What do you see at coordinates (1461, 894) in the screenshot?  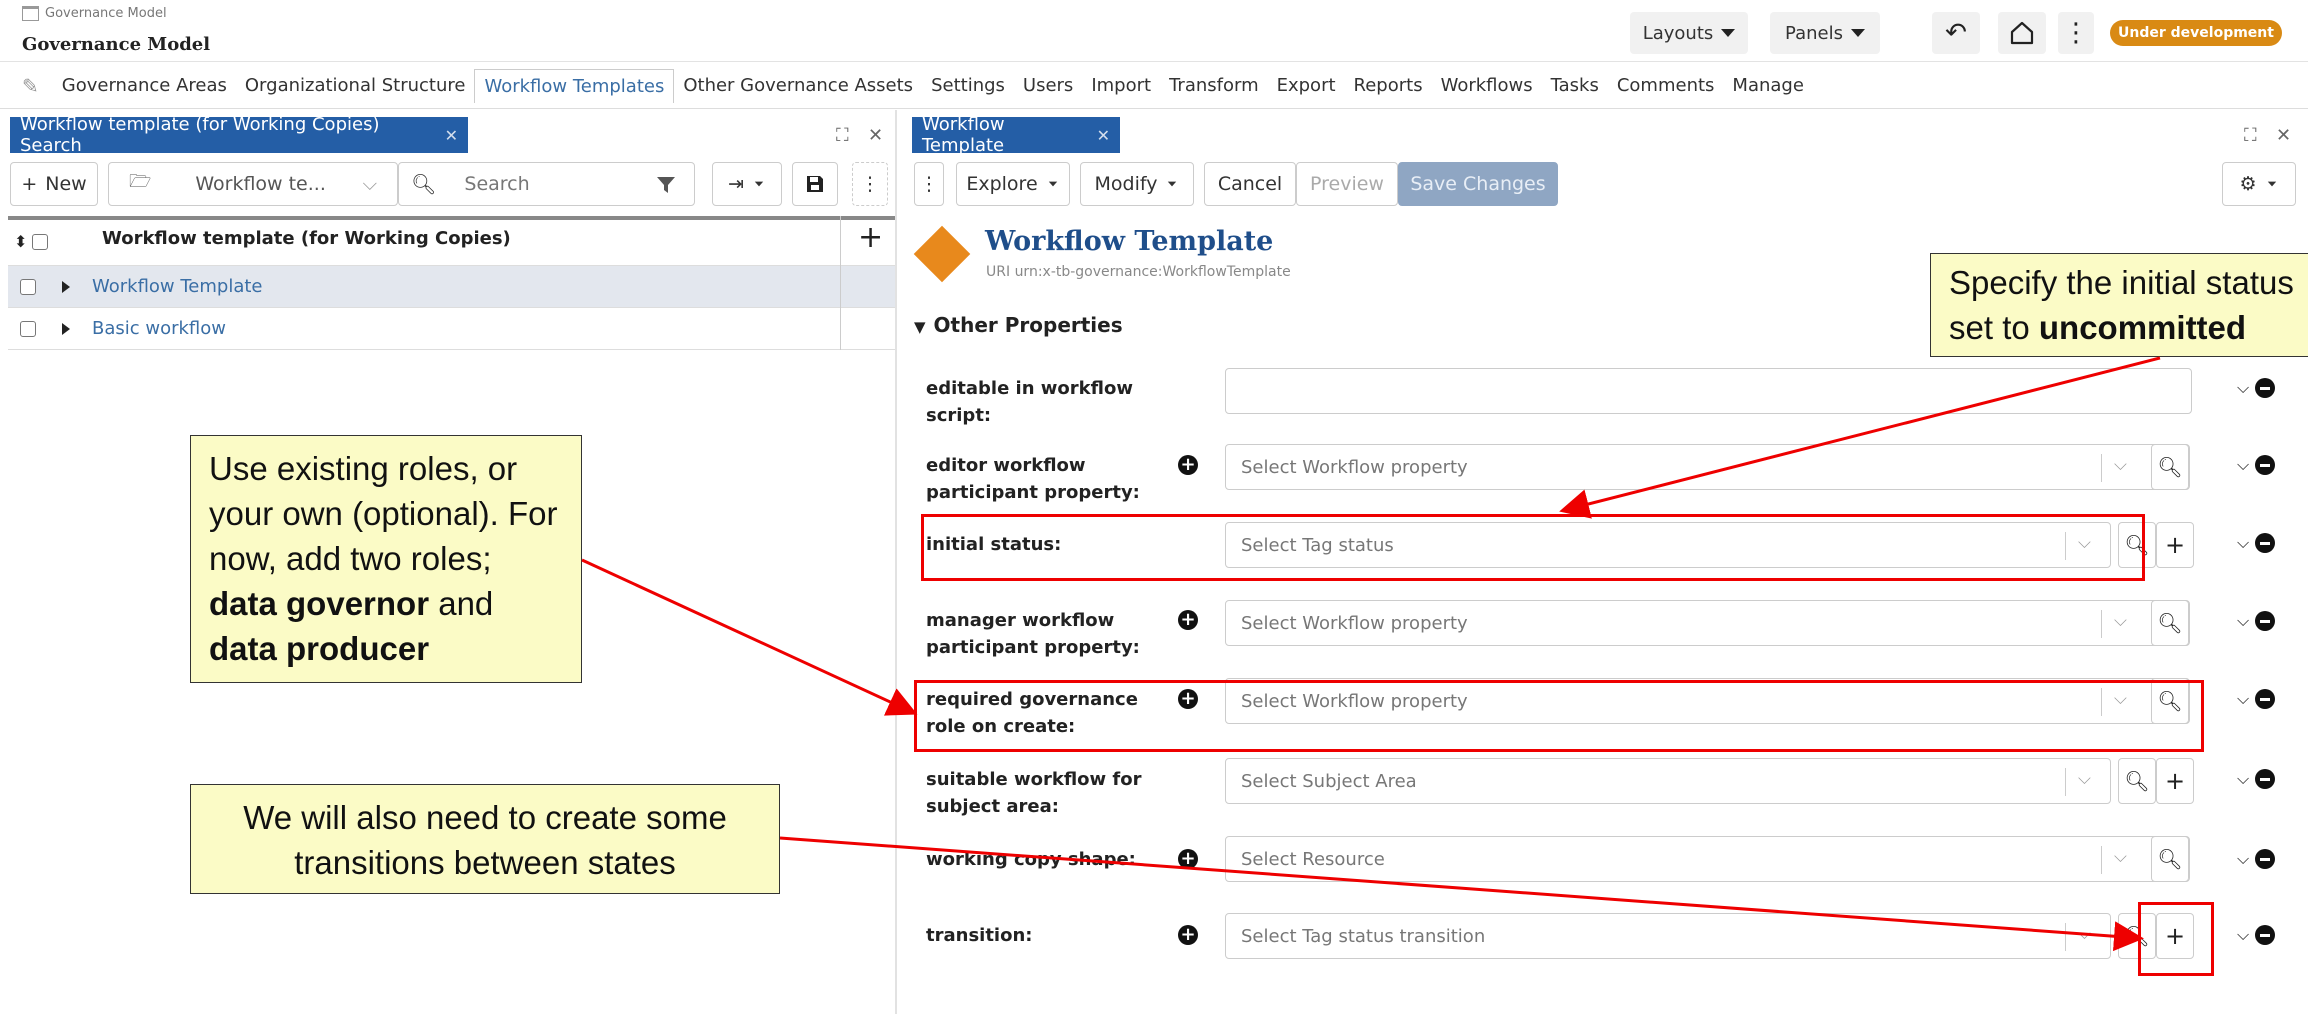 I see `arrow-to-transition-add` at bounding box center [1461, 894].